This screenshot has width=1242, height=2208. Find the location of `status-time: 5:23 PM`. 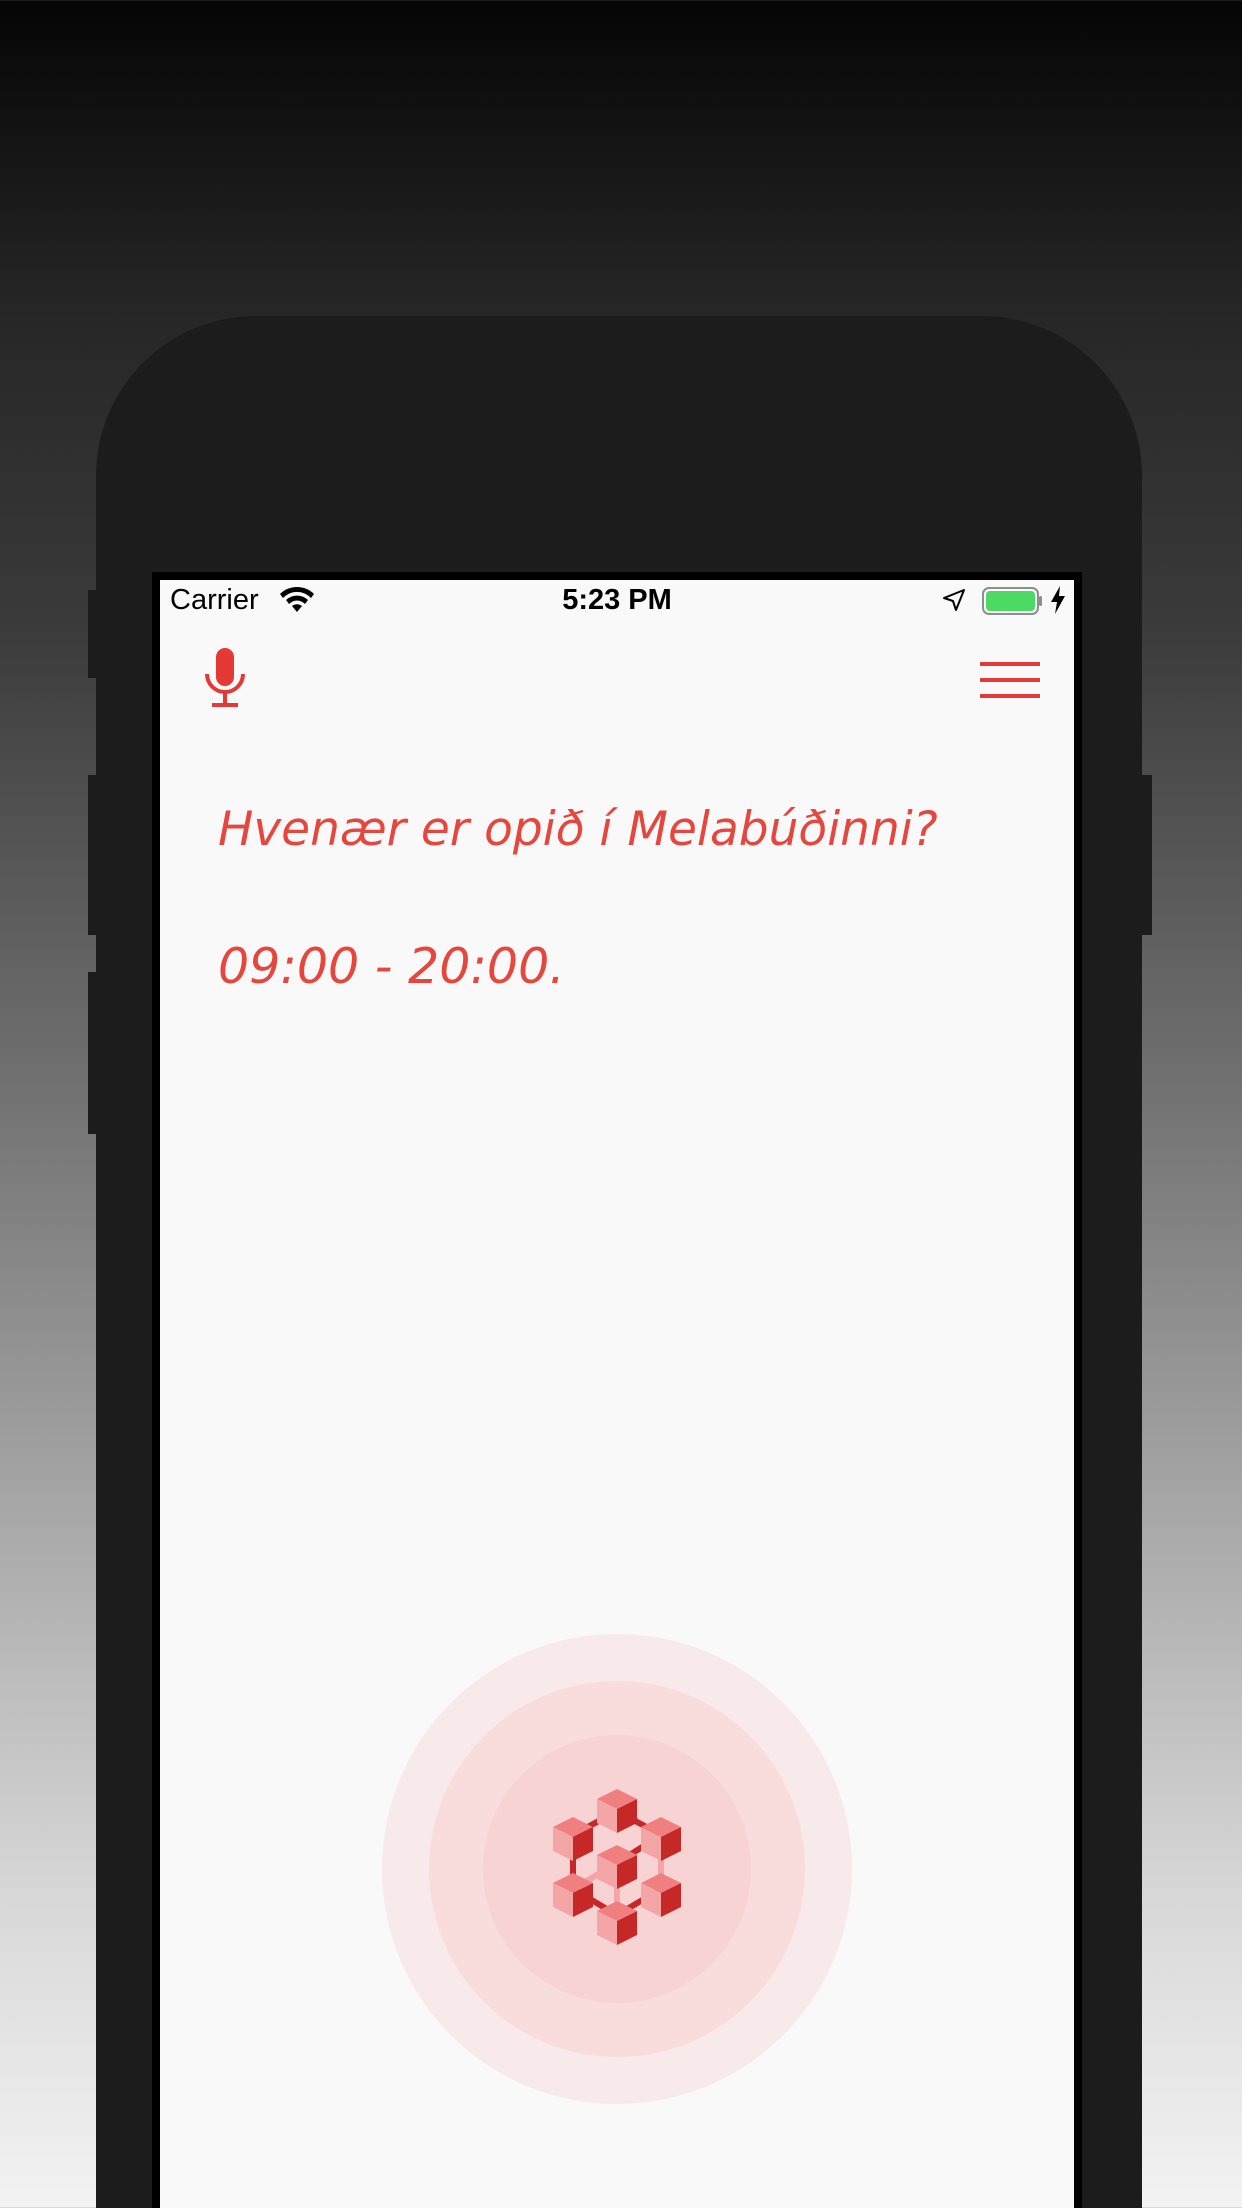

status-time: 5:23 PM is located at coordinates (617, 600).